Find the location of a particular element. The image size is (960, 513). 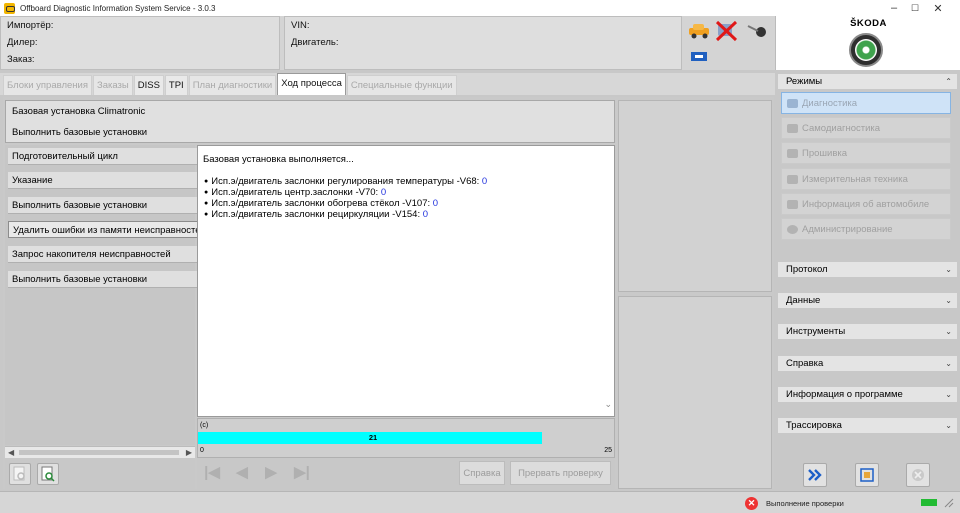

cancel-icon is located at coordinates (918, 475).